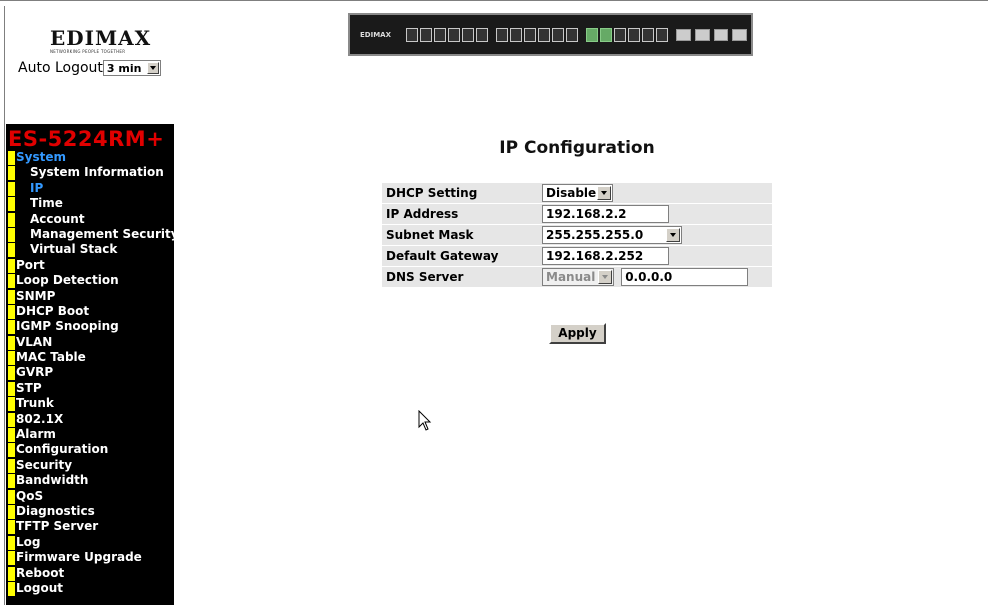 This screenshot has height=605, width=988. Describe the element at coordinates (460, 235) in the screenshot. I see `mask-label: Subnet Mask` at that location.